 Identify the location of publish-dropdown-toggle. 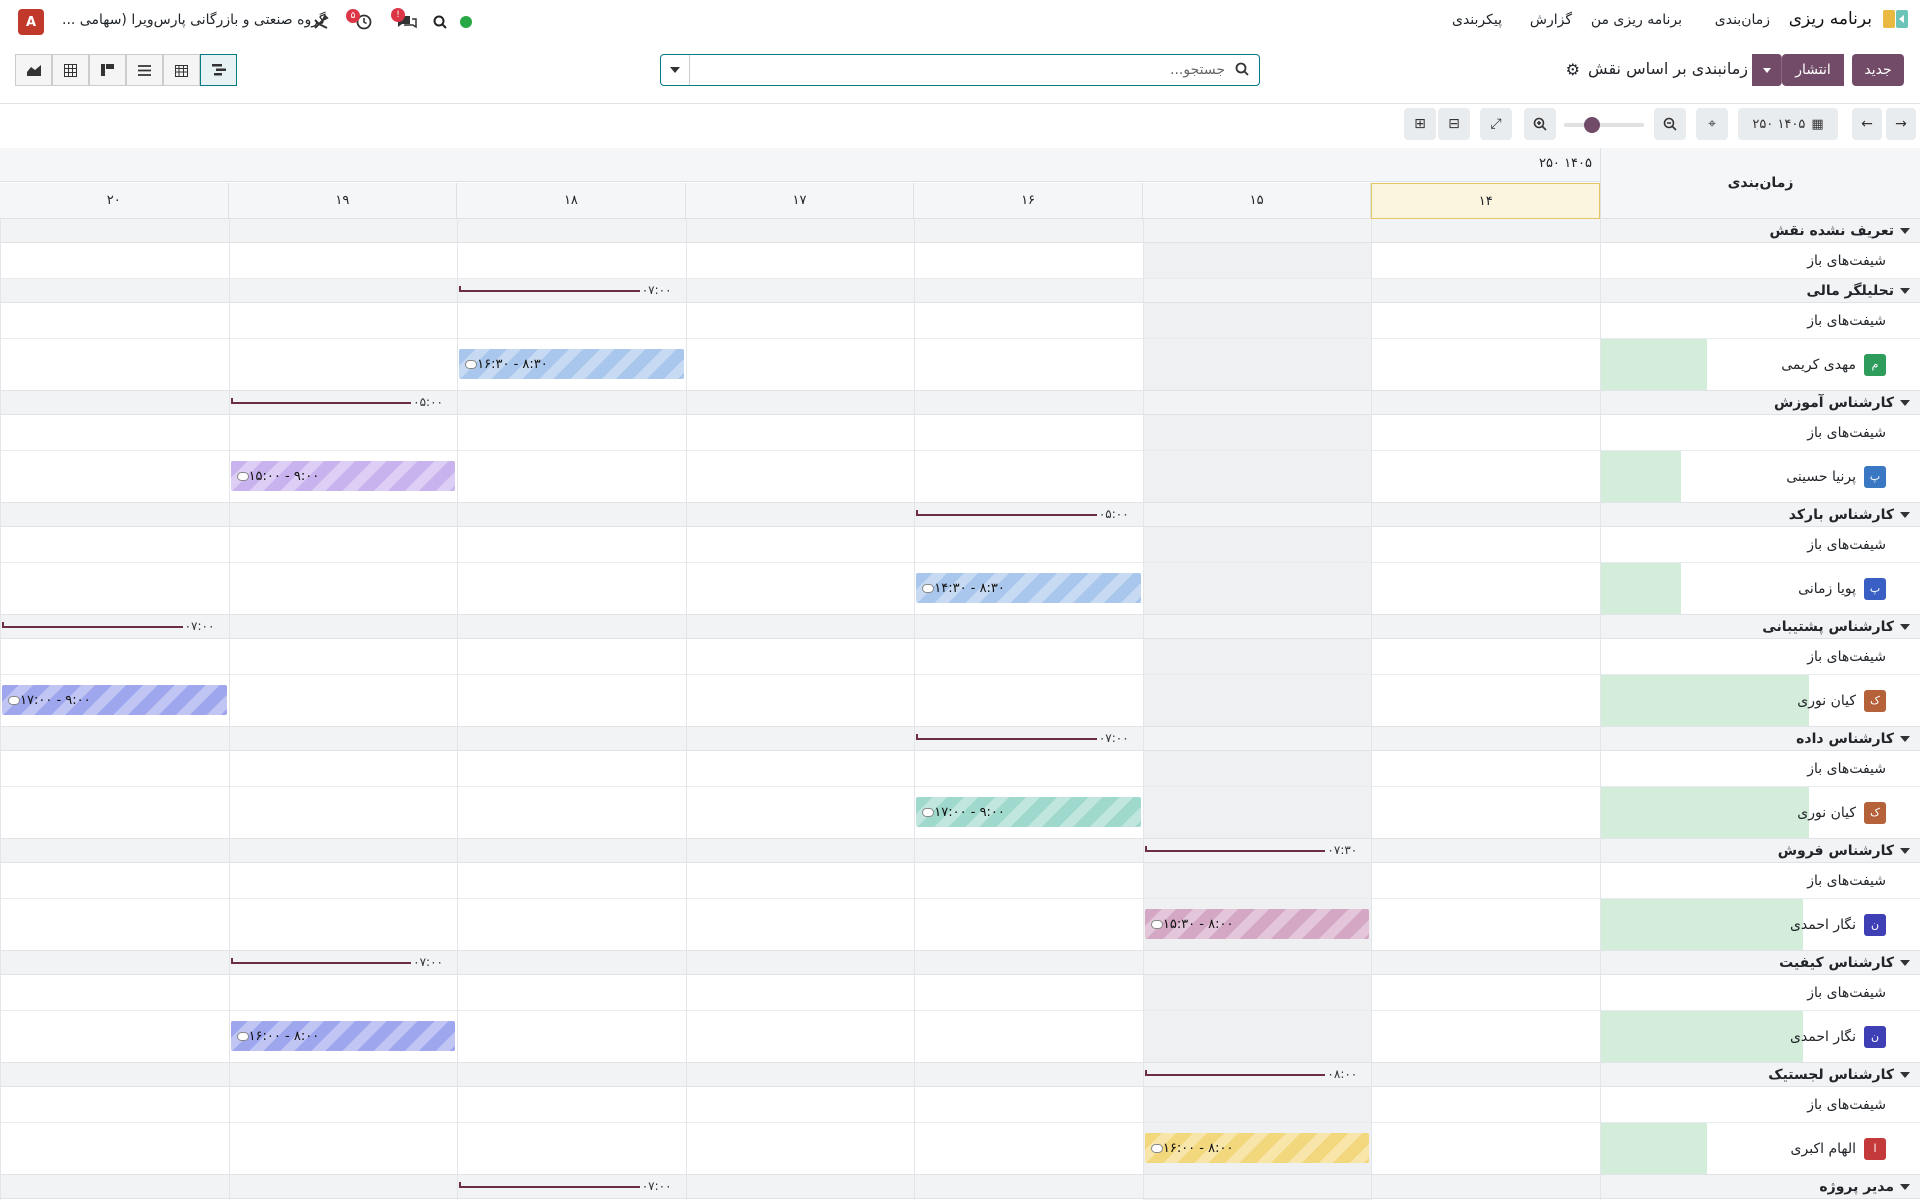
(1767, 70).